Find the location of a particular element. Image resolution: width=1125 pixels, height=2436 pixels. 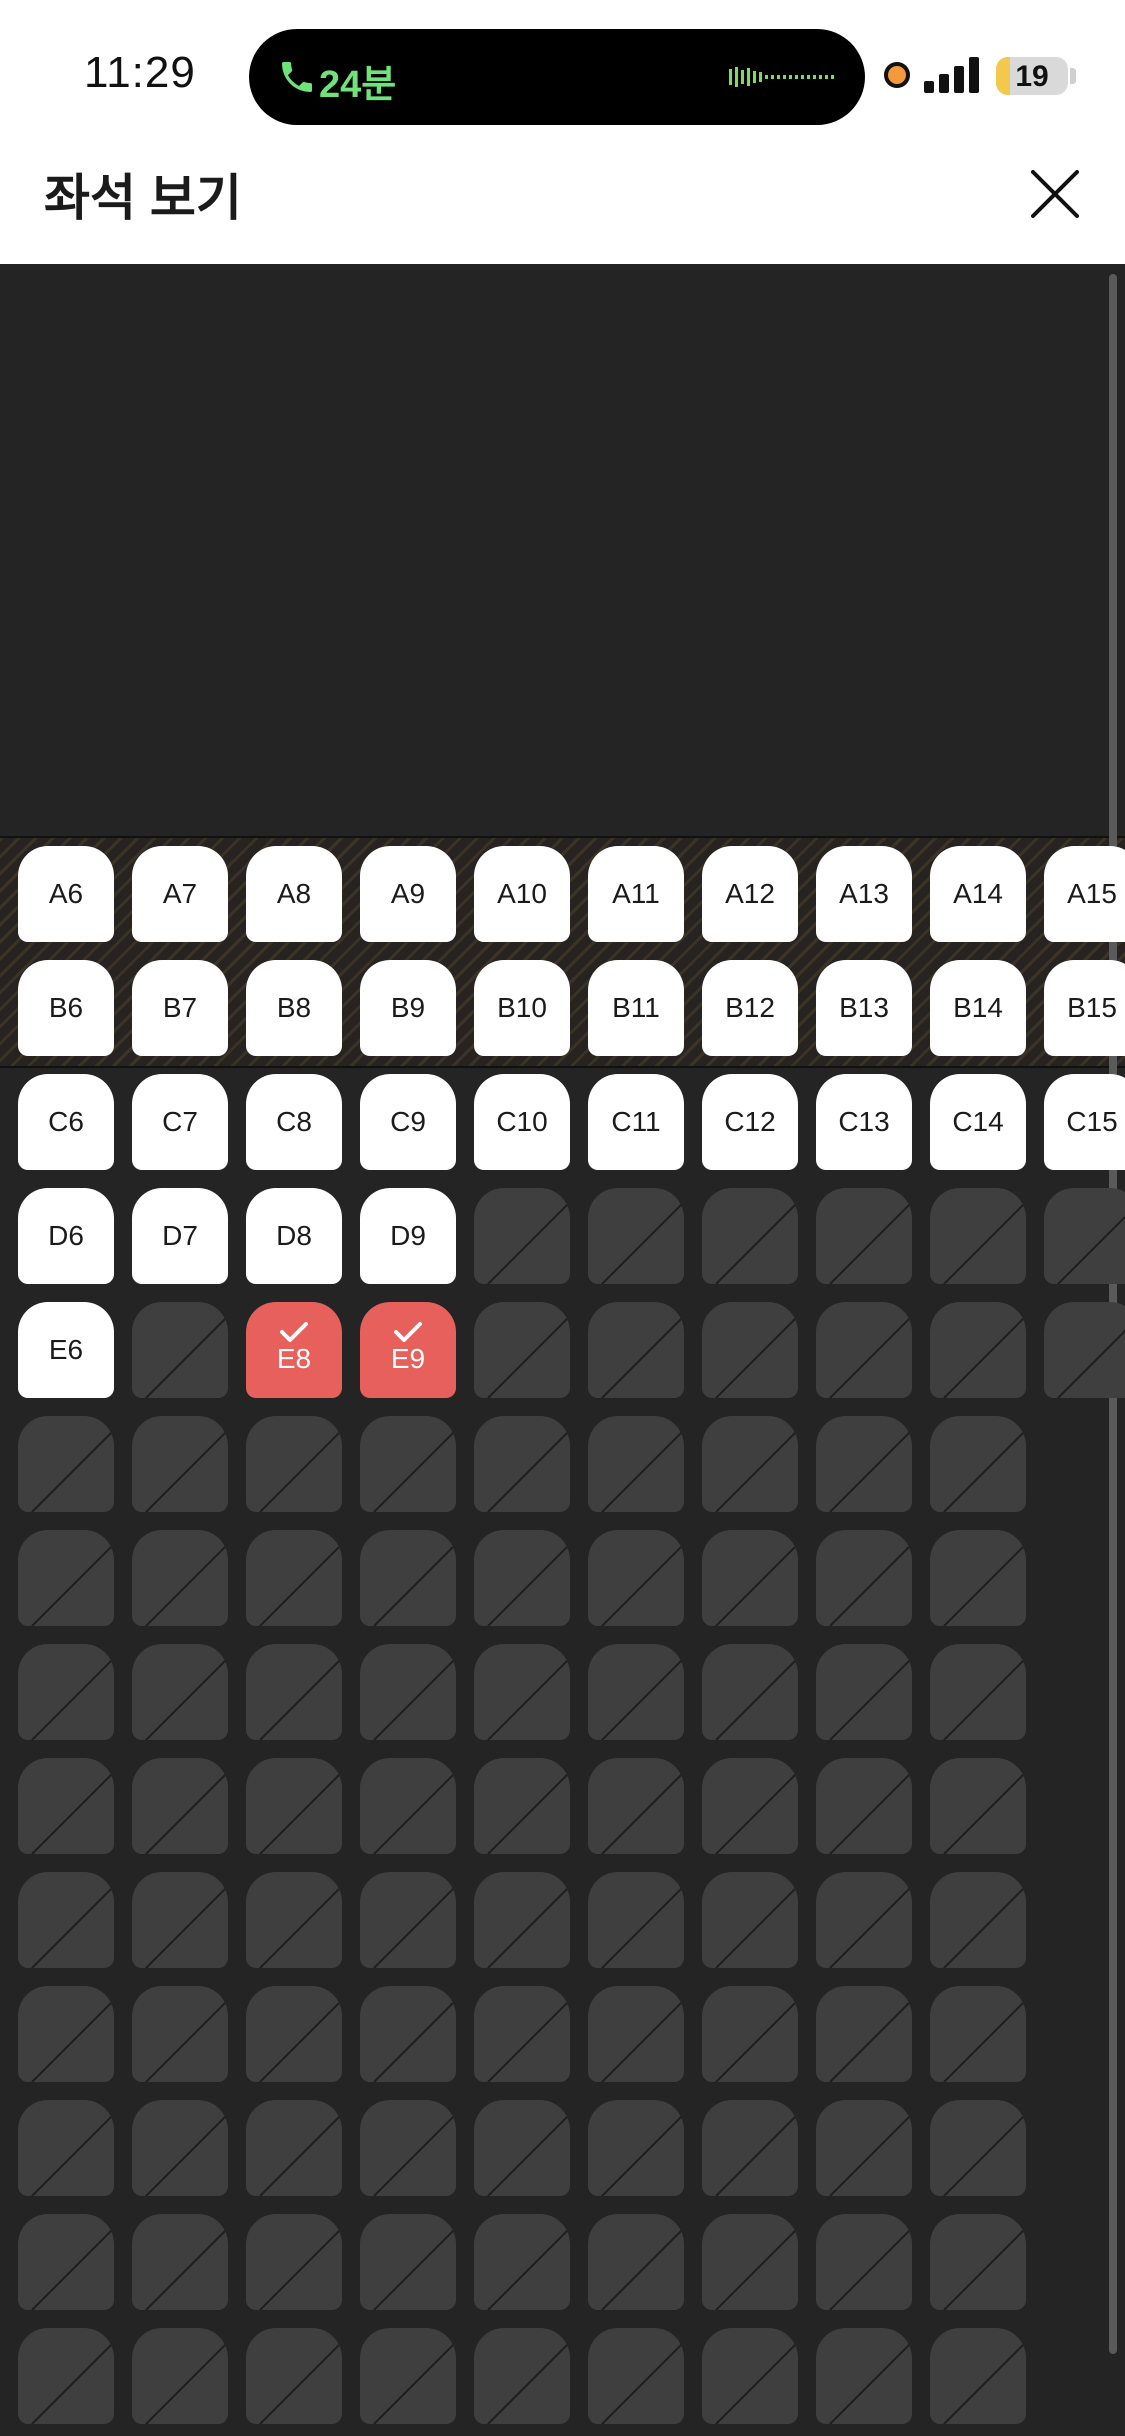

seat-a15: A15 is located at coordinates (1084, 894).